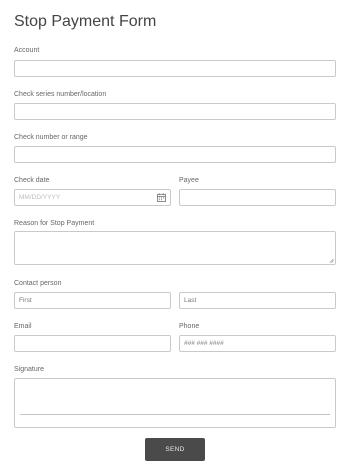 This screenshot has height=476, width=350. Describe the element at coordinates (92, 343) in the screenshot. I see `email-input` at that location.